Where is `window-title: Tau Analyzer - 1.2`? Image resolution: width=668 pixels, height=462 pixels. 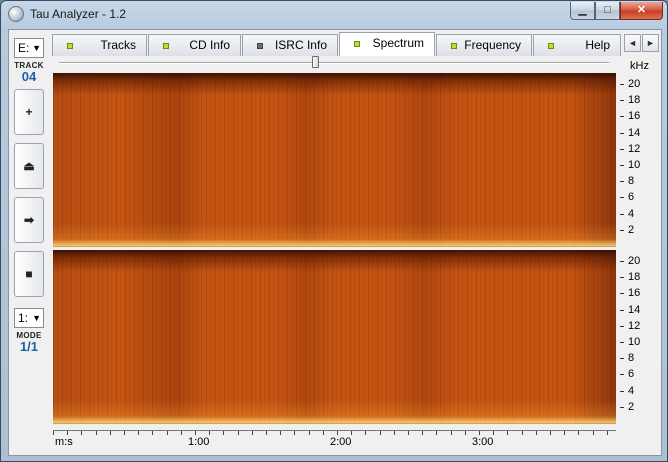 window-title: Tau Analyzer - 1.2 is located at coordinates (78, 14).